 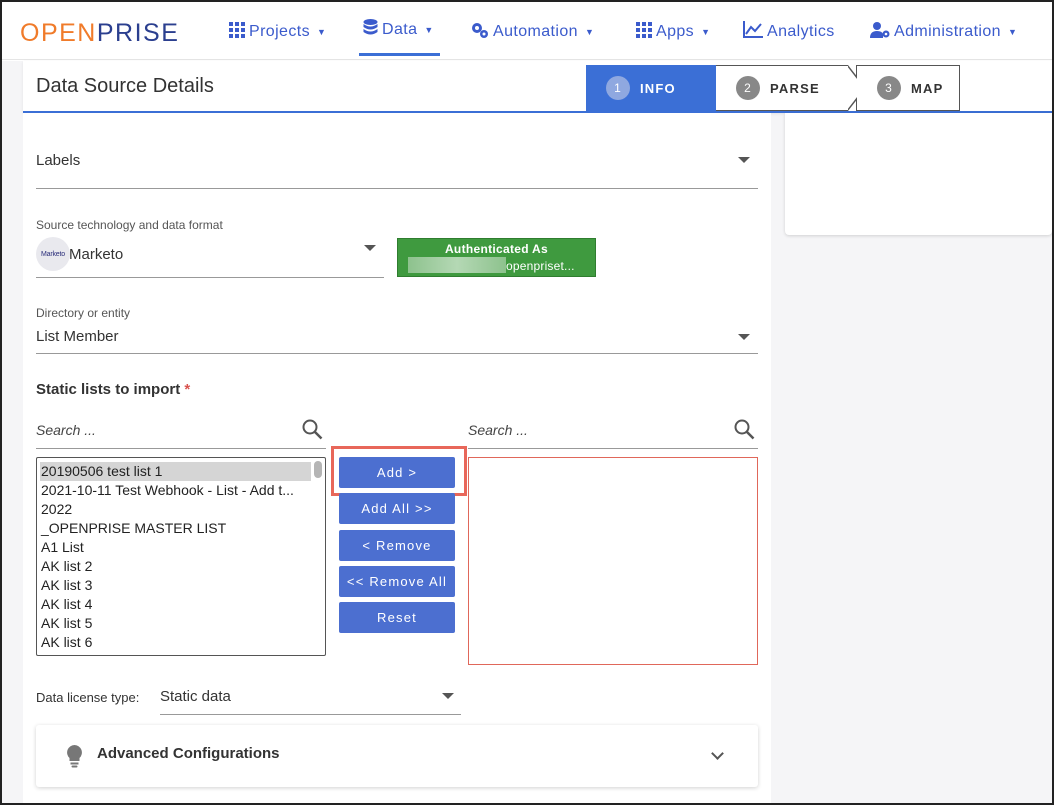 What do you see at coordinates (108, 389) in the screenshot?
I see `static-lists-label-text: Static lists to import` at bounding box center [108, 389].